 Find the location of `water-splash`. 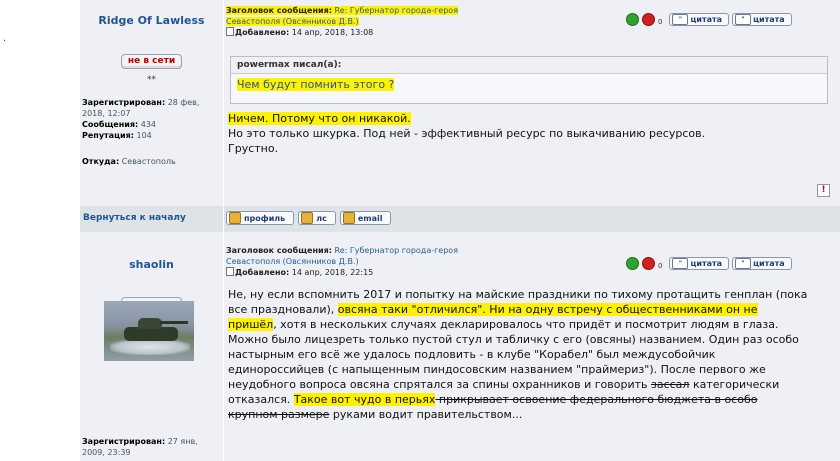

water-splash is located at coordinates (150, 347).